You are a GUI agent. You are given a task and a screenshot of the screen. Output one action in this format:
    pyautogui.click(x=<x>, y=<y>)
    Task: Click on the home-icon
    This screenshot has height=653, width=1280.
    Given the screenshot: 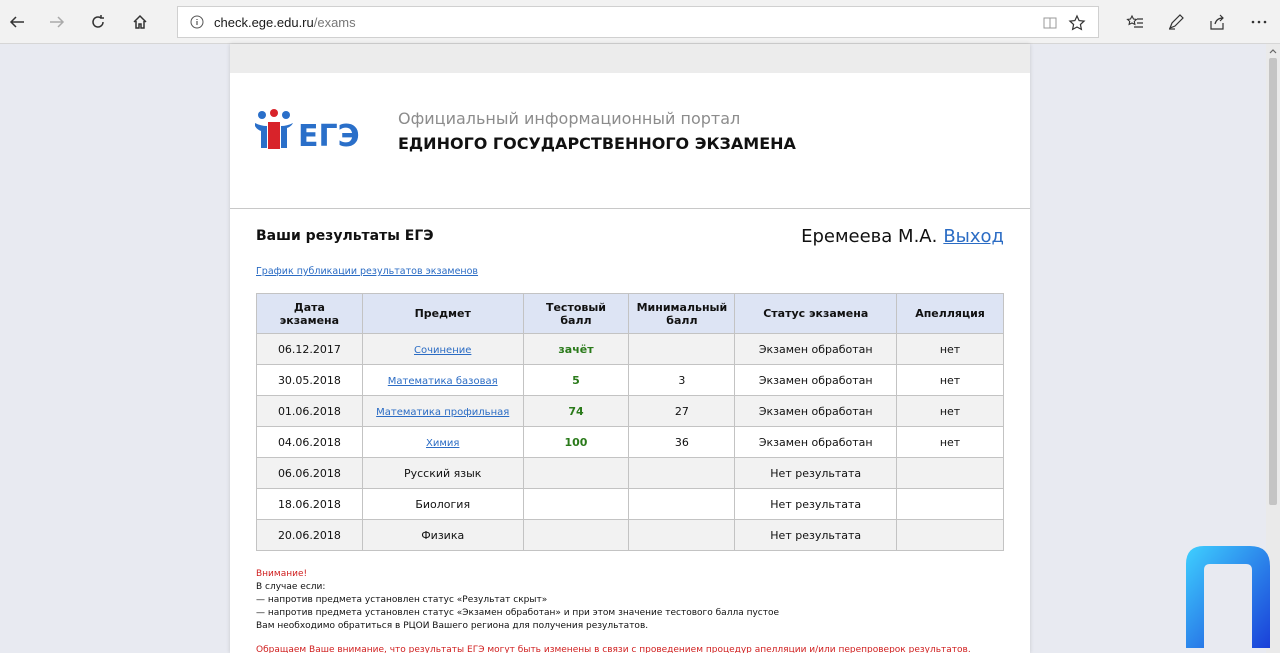 What is the action you would take?
    pyautogui.click(x=140, y=21)
    